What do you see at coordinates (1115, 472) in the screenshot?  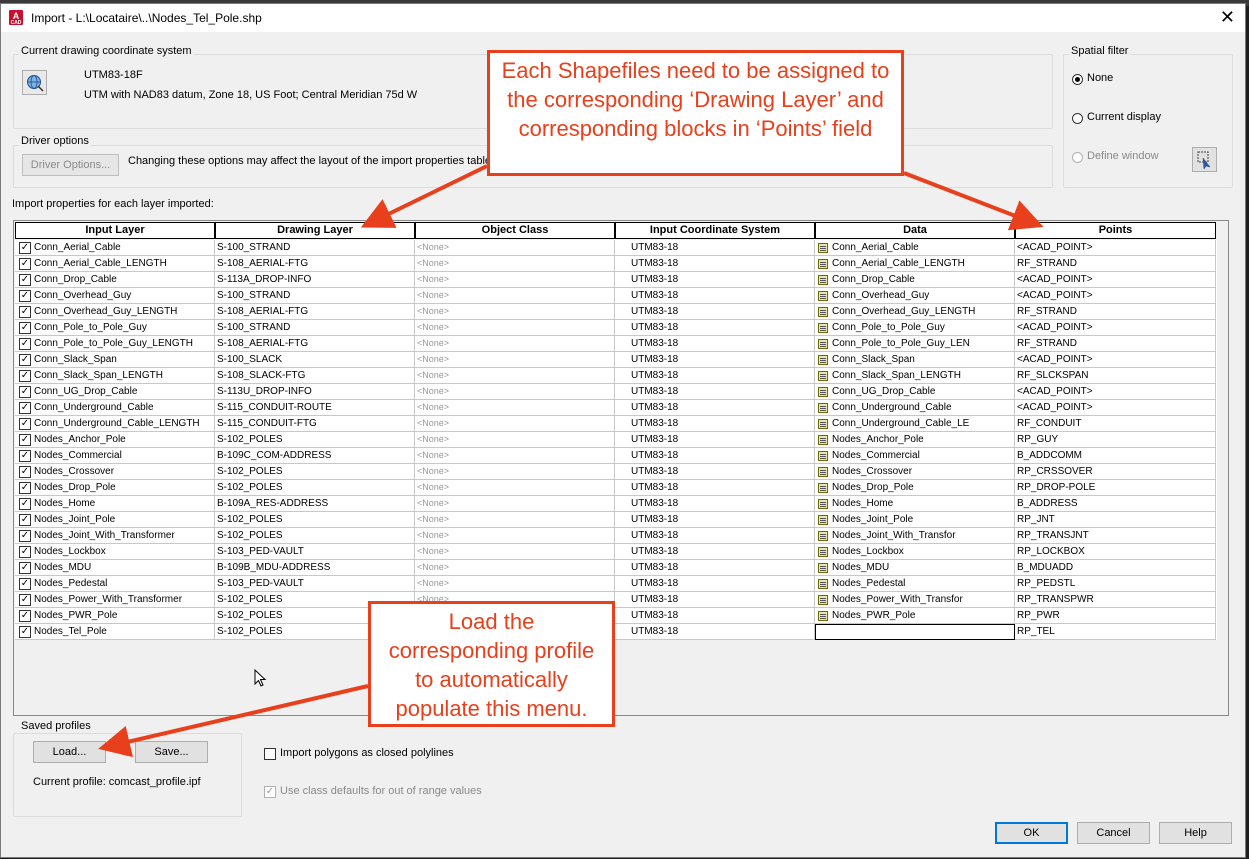 I see `points-cell: RP_CRSSOVER` at bounding box center [1115, 472].